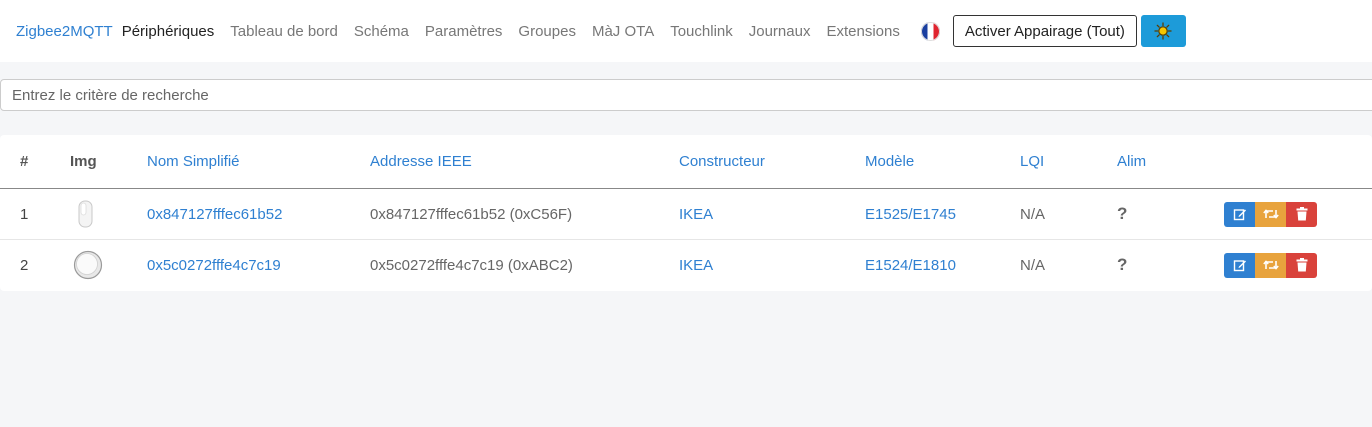  I want to click on header-image: Img, so click(108, 162).